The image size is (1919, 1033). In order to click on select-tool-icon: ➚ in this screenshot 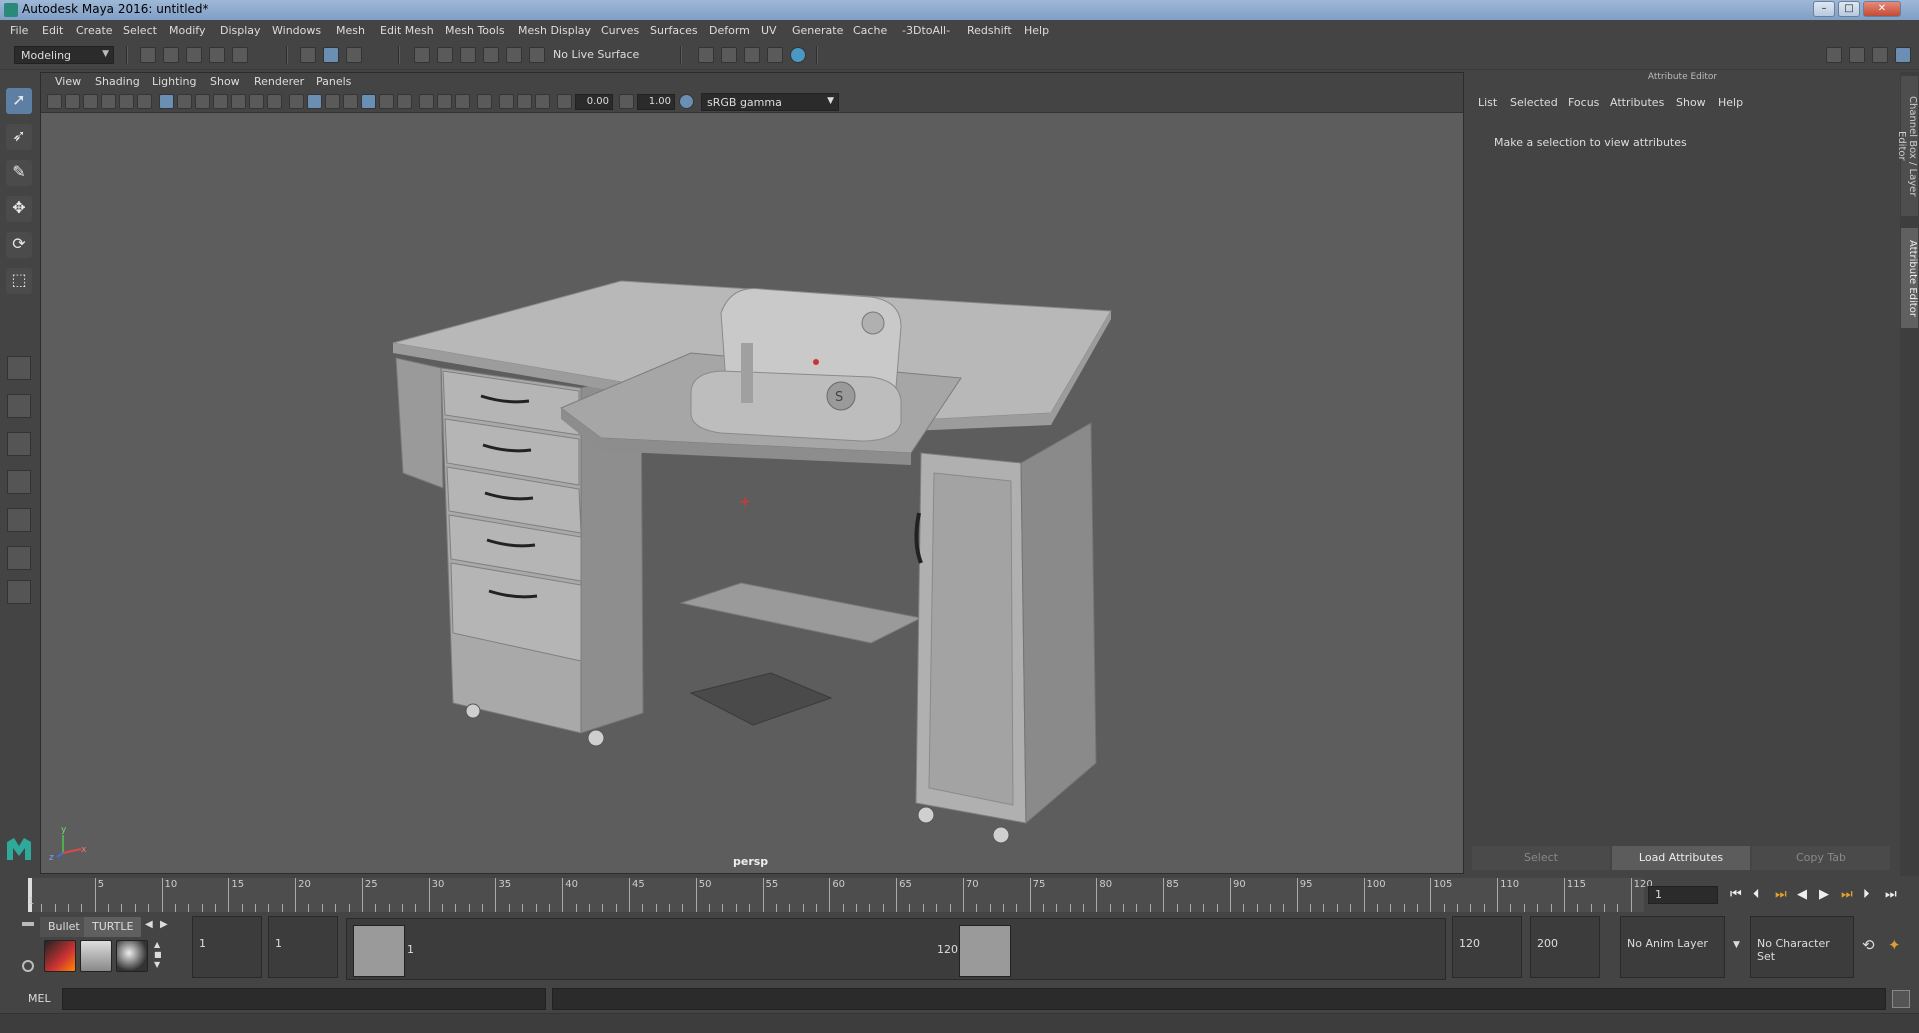, I will do `click(19, 101)`.